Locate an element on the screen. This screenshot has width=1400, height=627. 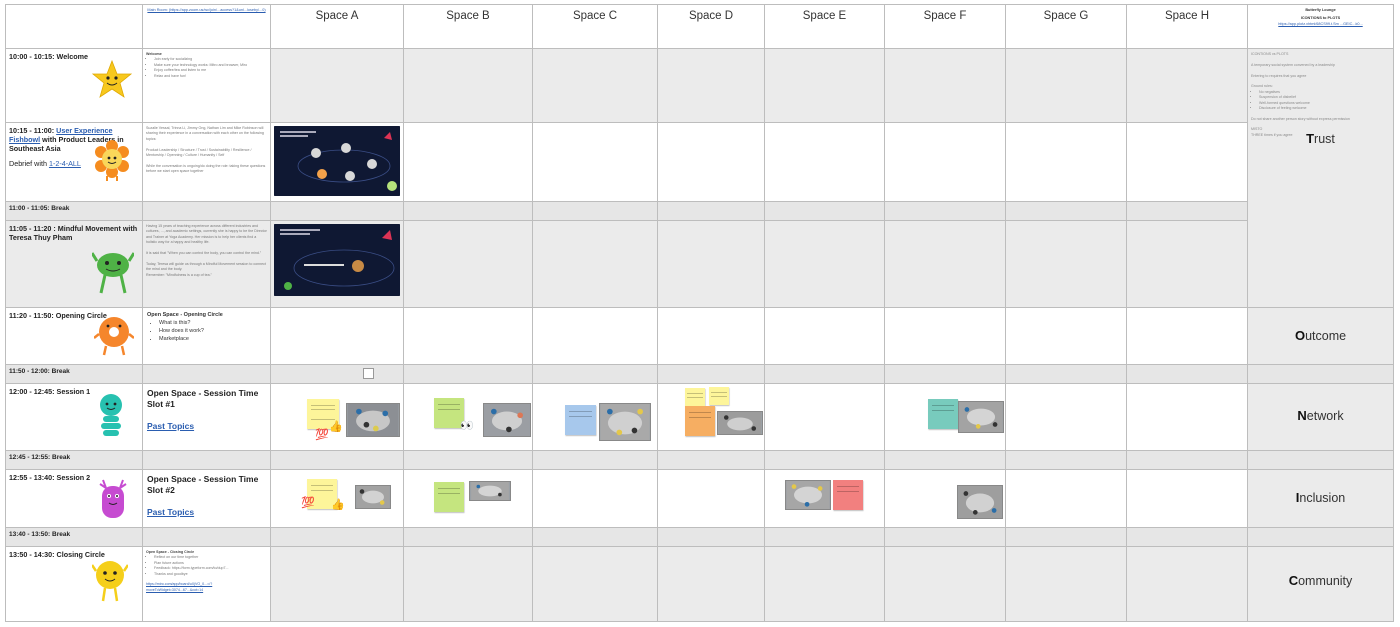
mindful-slide-thumbnail is located at coordinates (337, 260).